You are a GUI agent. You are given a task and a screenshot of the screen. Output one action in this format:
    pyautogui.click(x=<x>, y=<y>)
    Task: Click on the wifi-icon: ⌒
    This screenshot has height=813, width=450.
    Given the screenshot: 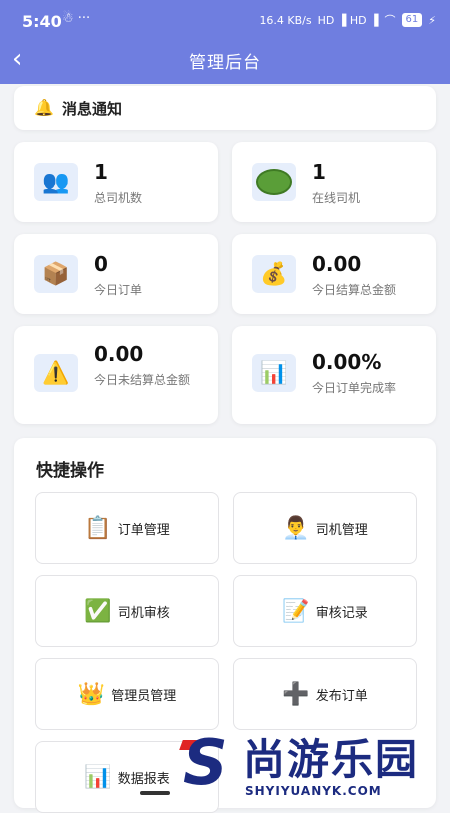 What is the action you would take?
    pyautogui.click(x=390, y=20)
    